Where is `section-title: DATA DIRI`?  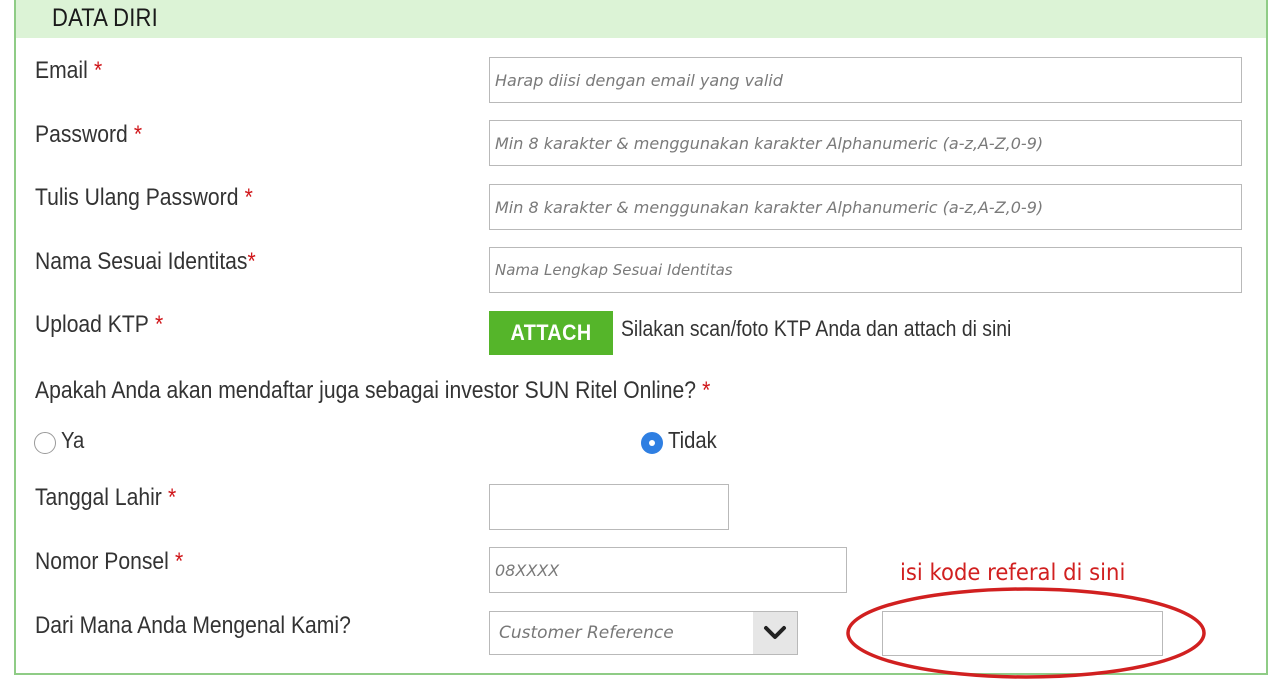 section-title: DATA DIRI is located at coordinates (105, 18).